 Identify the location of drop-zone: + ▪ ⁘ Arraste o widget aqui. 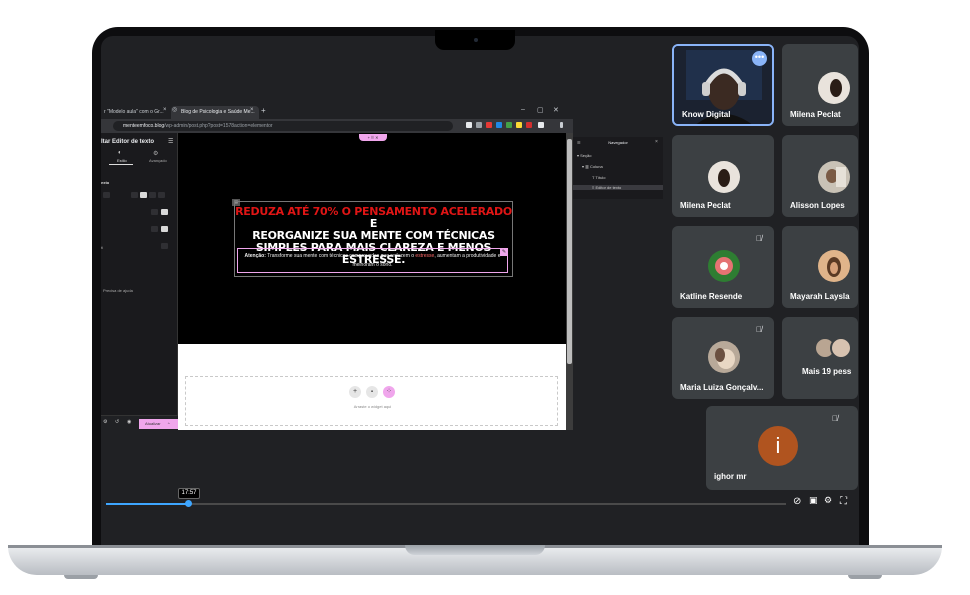
(371, 401).